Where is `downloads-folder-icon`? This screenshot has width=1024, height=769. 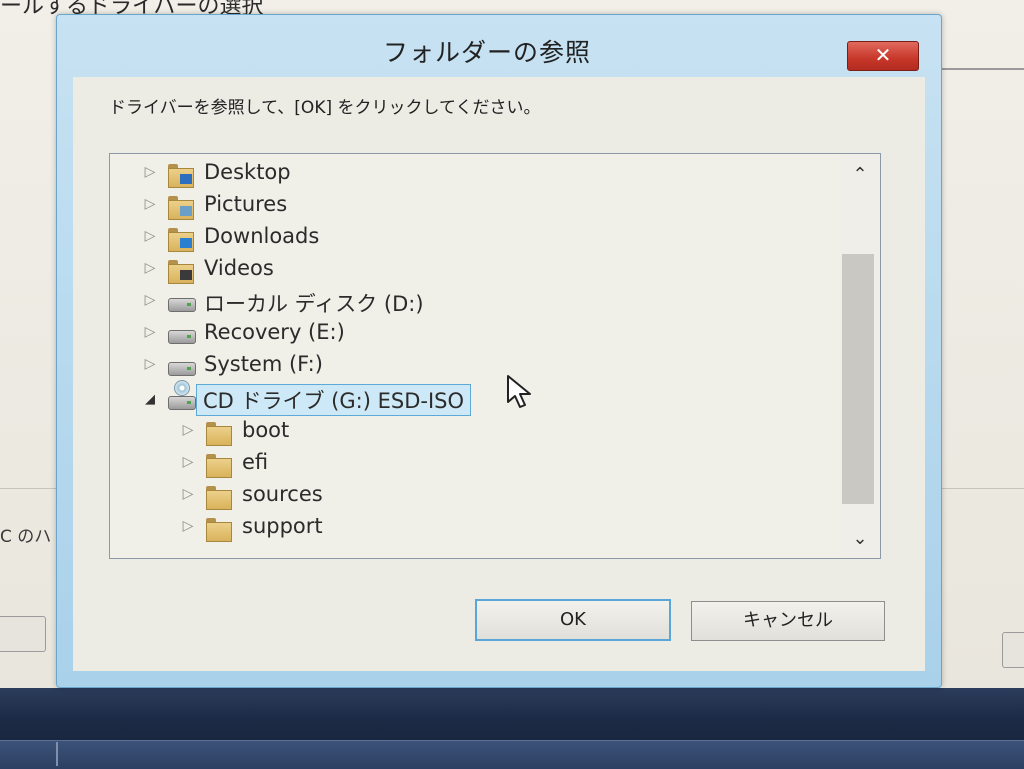
downloads-folder-icon is located at coordinates (181, 239).